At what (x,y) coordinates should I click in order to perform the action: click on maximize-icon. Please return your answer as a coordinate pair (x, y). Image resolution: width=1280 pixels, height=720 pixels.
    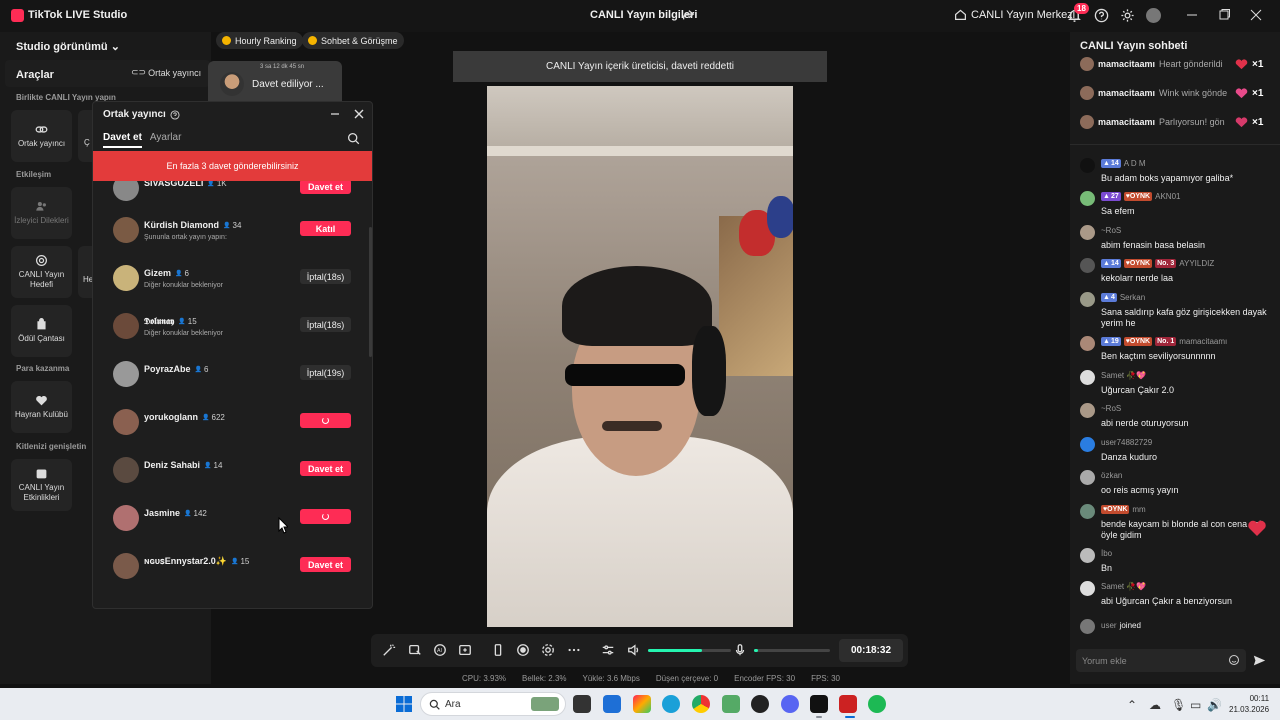
    Looking at the image, I should click on (1224, 15).